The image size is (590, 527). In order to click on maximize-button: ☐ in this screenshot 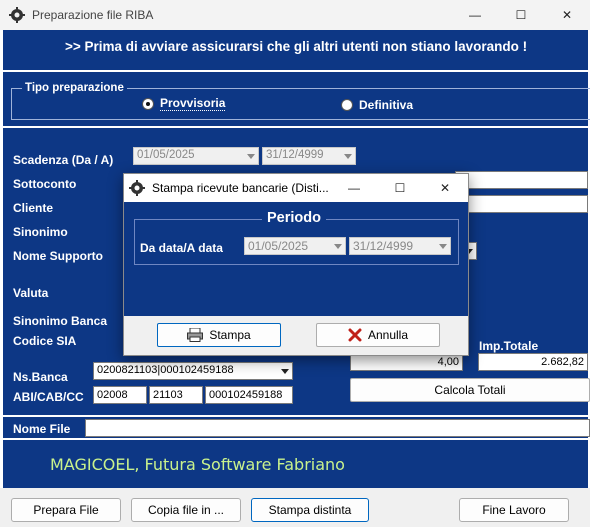, I will do `click(521, 15)`.